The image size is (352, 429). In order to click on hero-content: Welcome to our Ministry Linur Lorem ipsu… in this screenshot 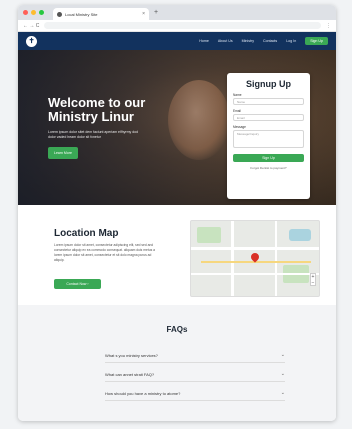, I will do `click(108, 127)`.